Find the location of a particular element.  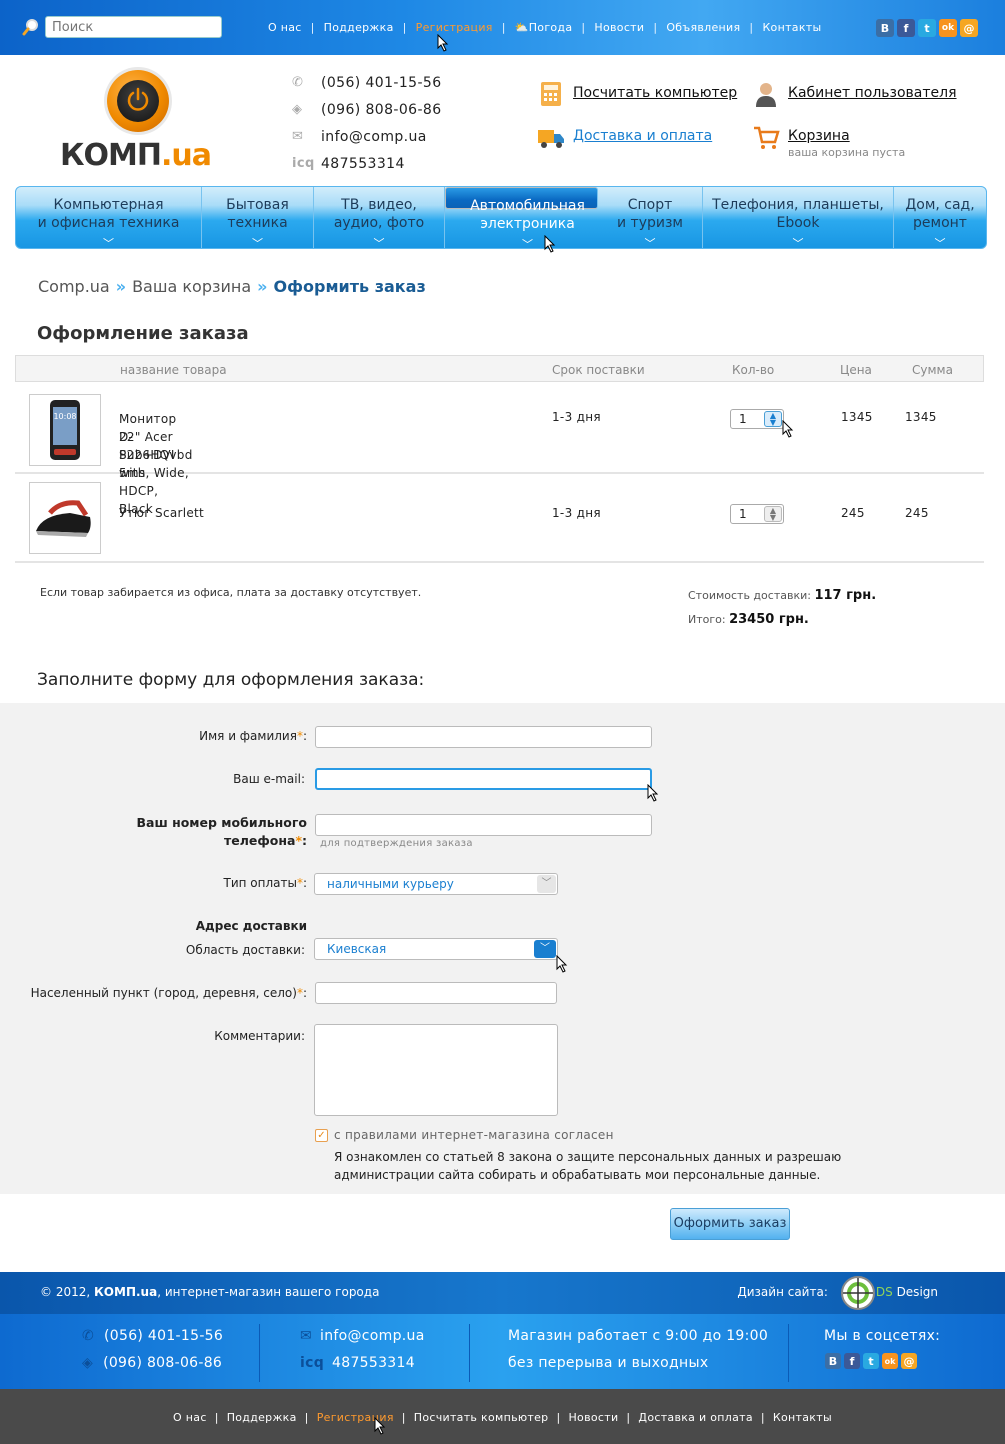

topnav-contacts: Контакты is located at coordinates (791, 27).